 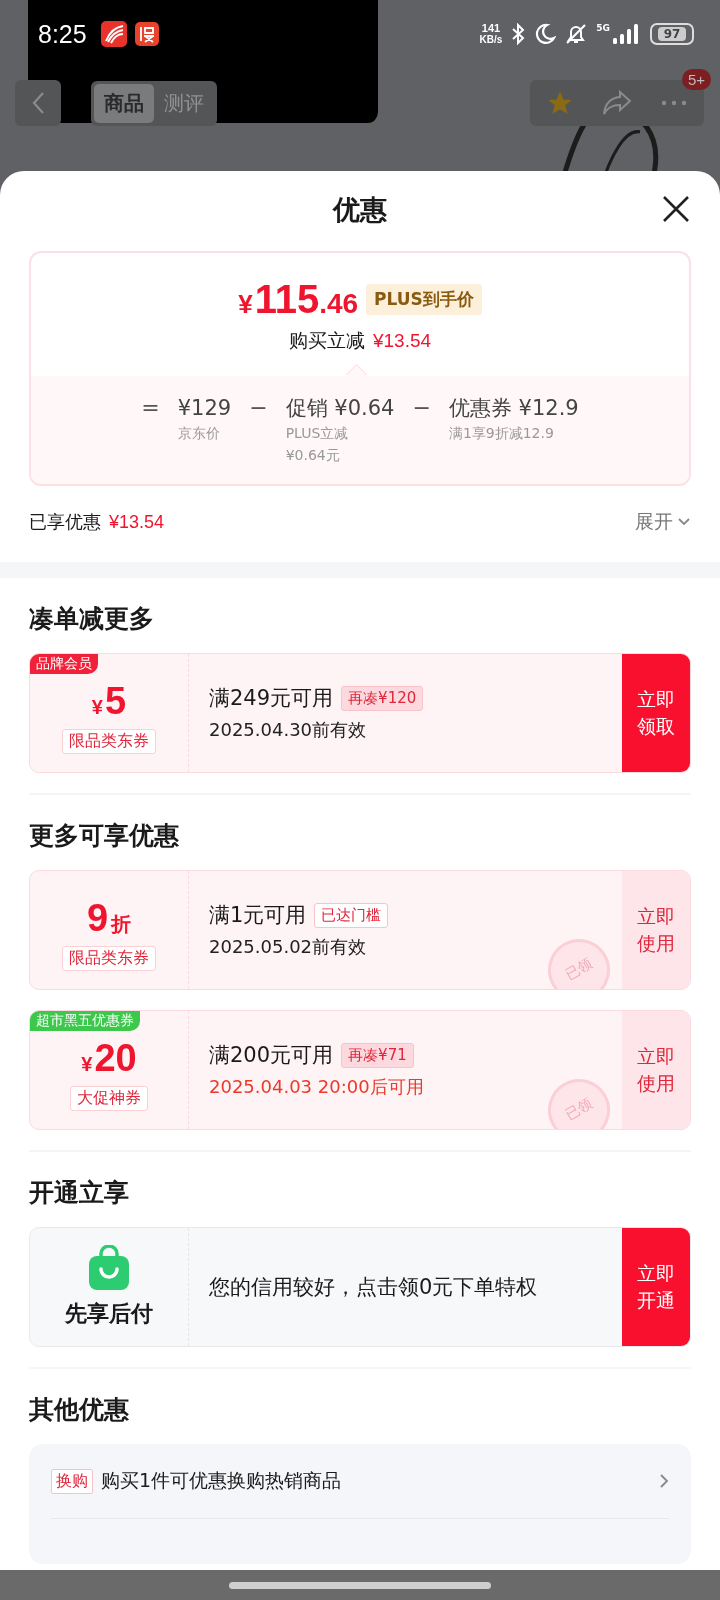 I want to click on battery-icon: 97, so click(x=672, y=34).